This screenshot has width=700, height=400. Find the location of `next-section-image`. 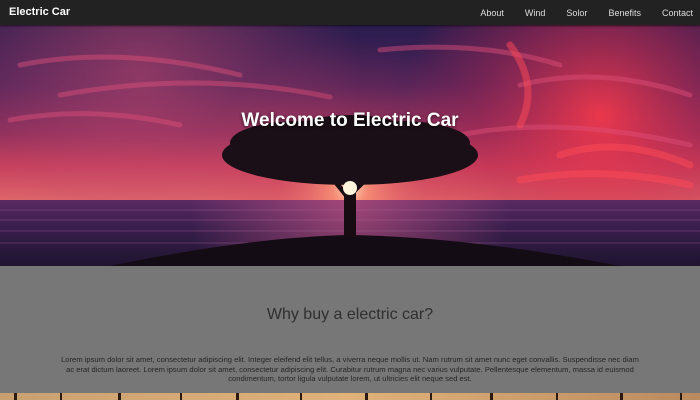

next-section-image is located at coordinates (350, 395).